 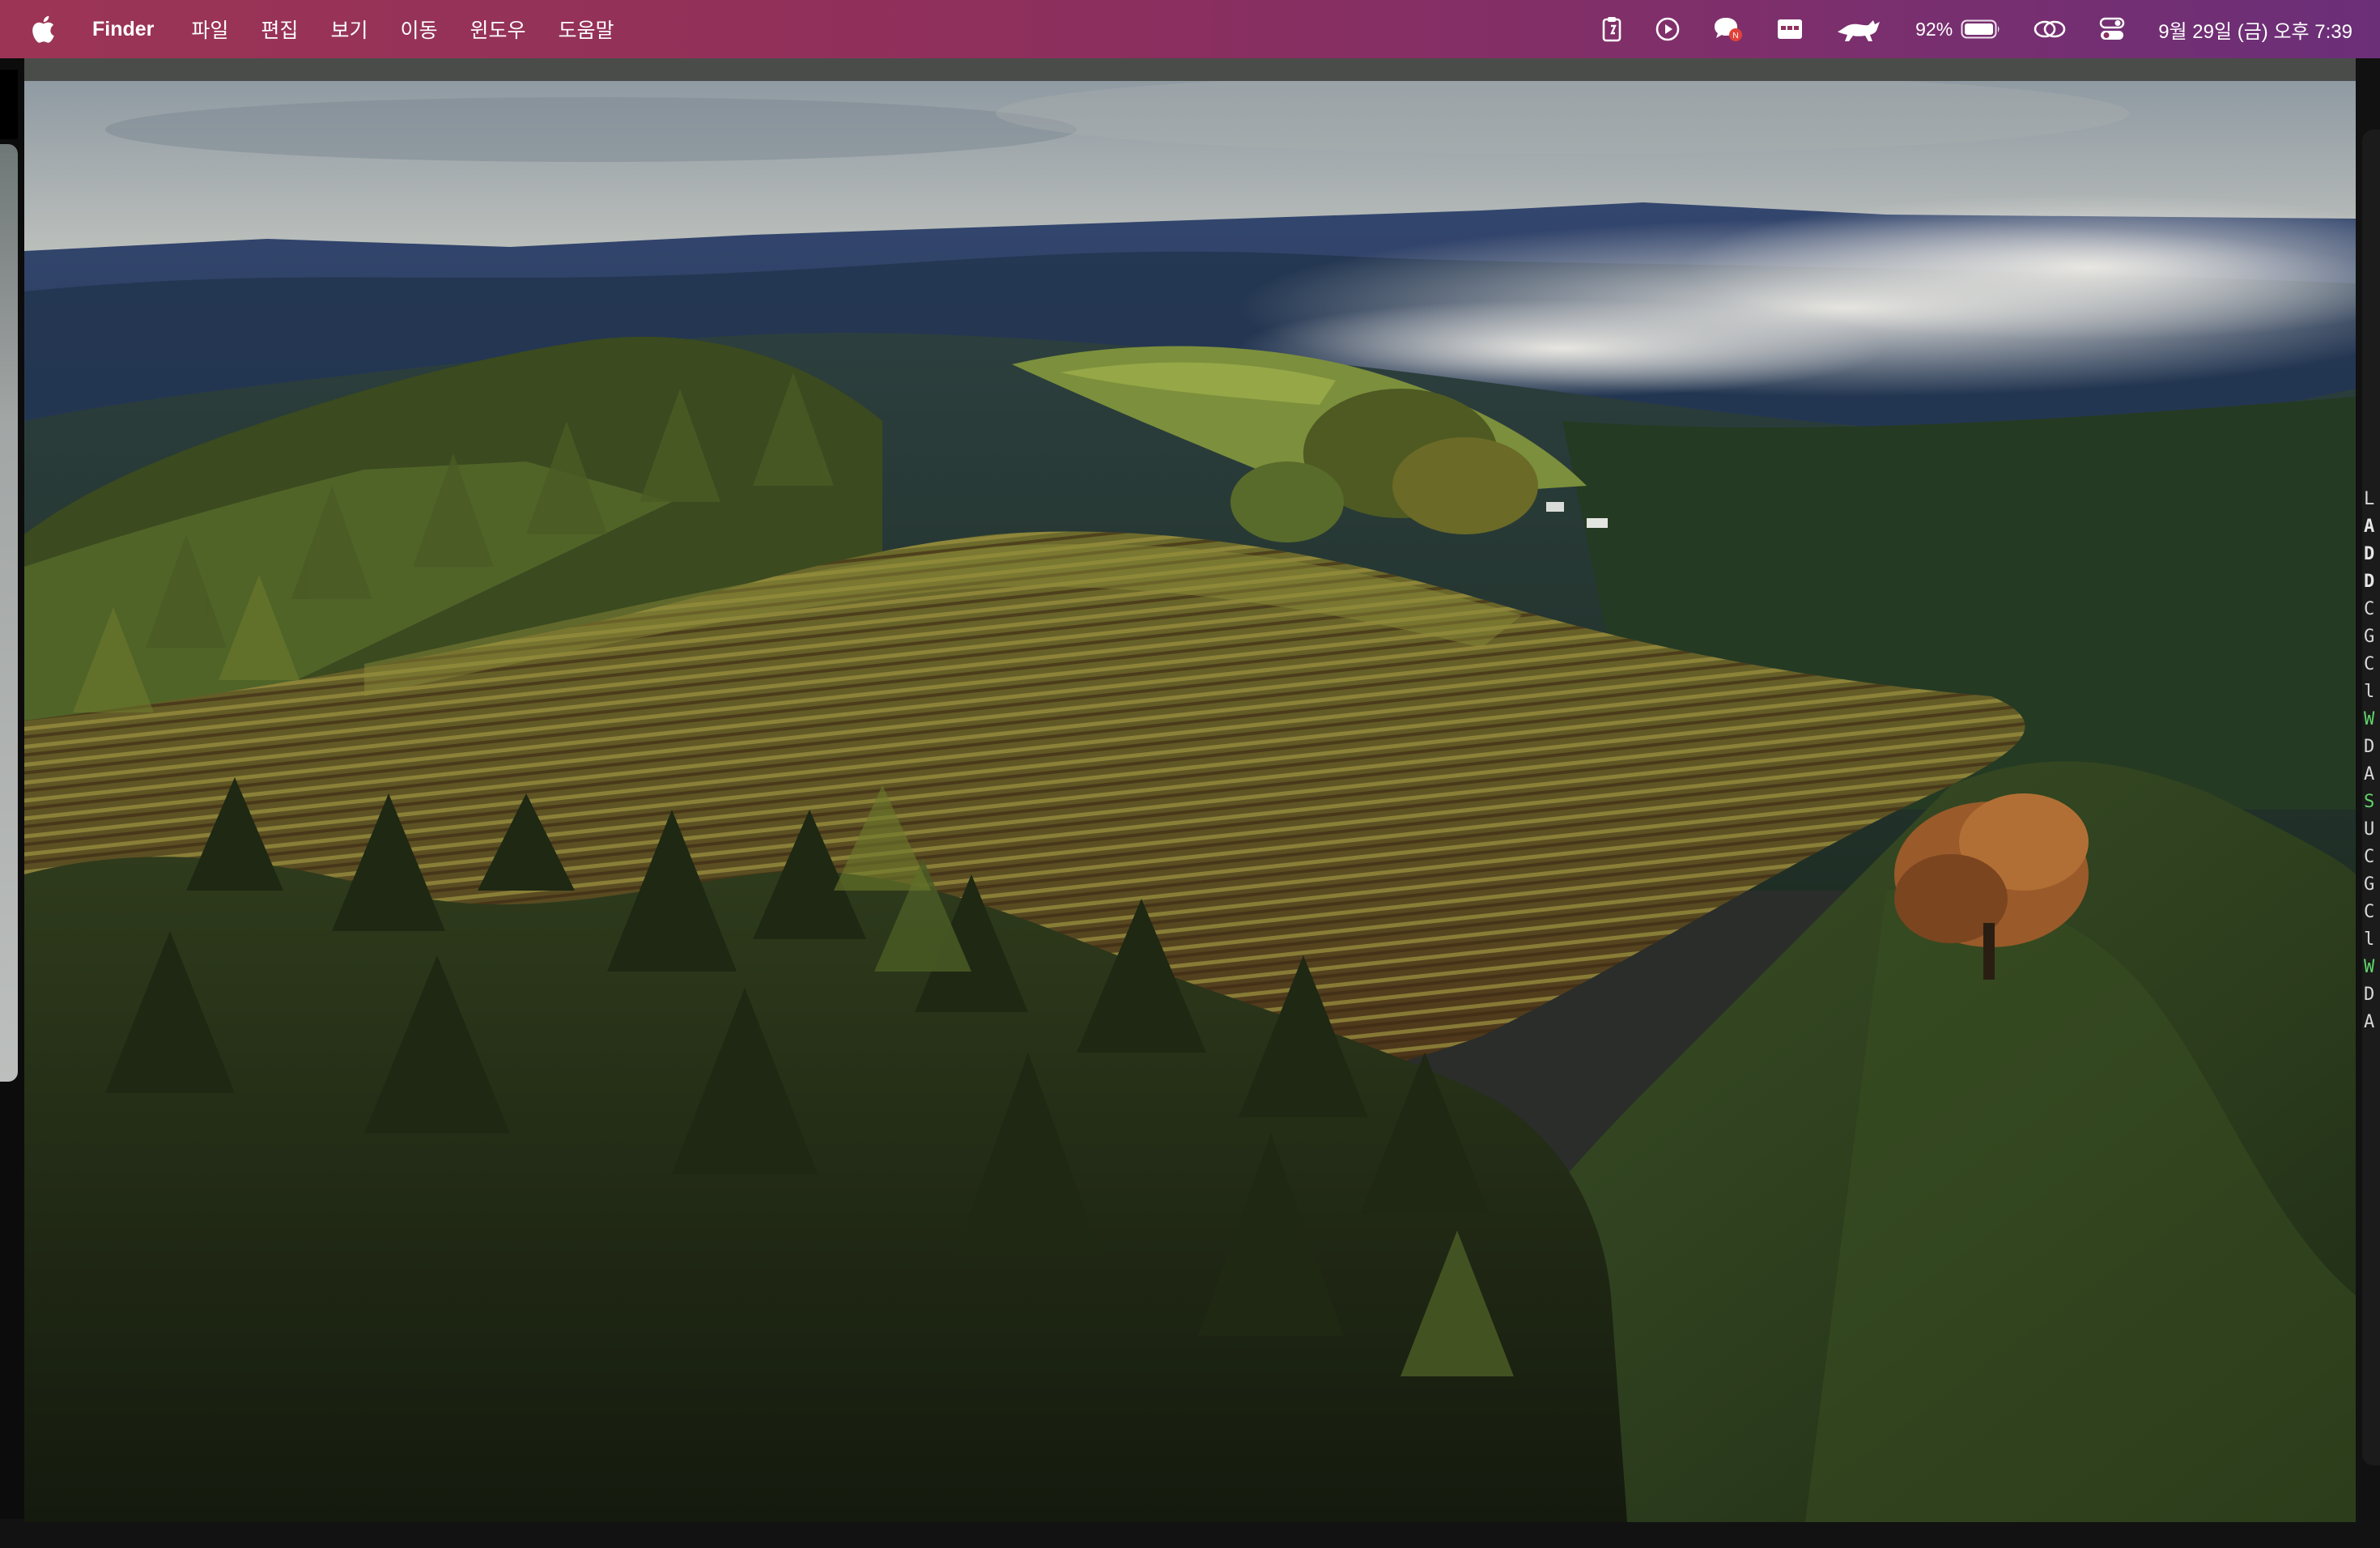 I want to click on terminal-glyph: L, so click(x=2369, y=499).